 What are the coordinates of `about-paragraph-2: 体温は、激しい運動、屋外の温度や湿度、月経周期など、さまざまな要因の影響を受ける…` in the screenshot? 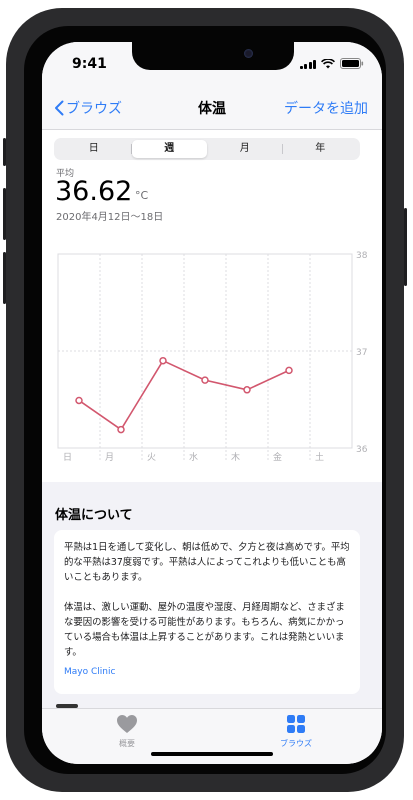 It's located at (204, 630).